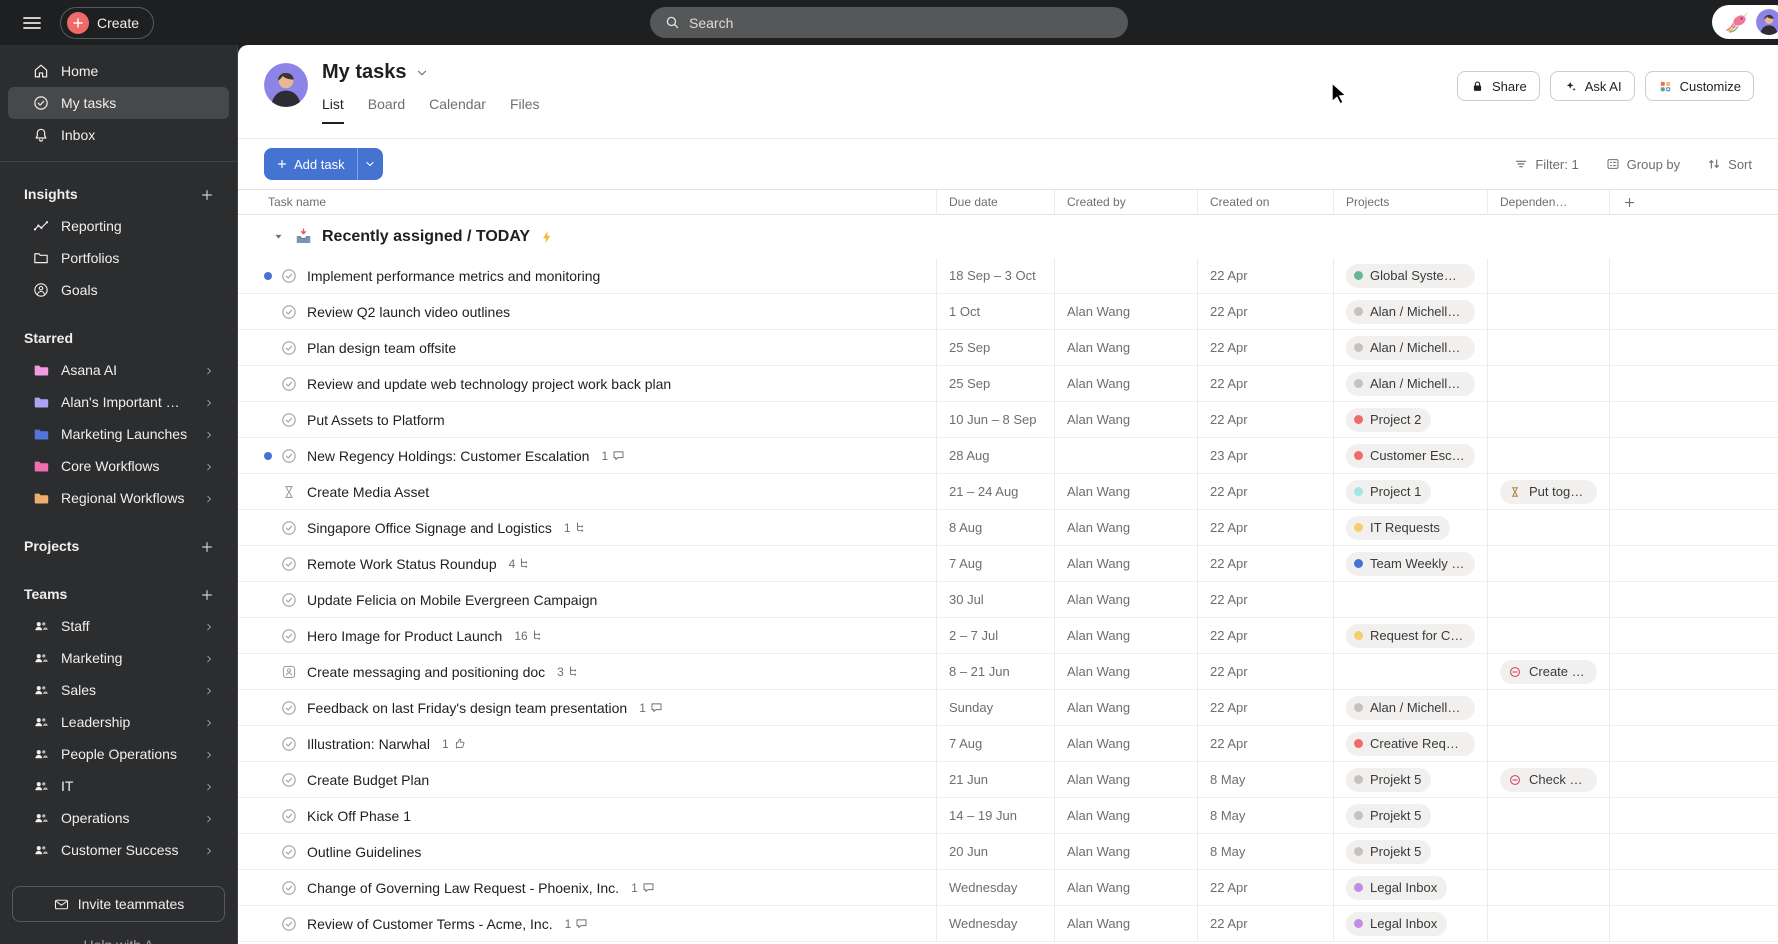 The width and height of the screenshot is (1778, 944). Describe the element at coordinates (1729, 164) in the screenshot. I see `sort-button: Sort` at that location.